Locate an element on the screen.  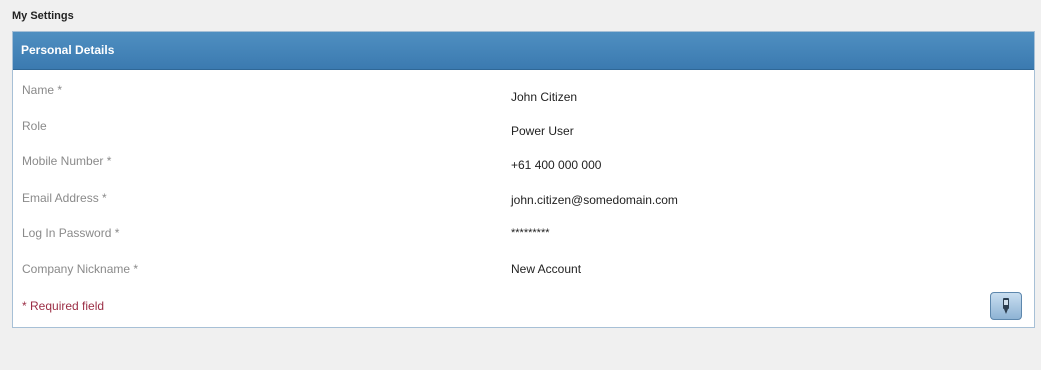
company-nickname-value: New Account is located at coordinates (546, 269).